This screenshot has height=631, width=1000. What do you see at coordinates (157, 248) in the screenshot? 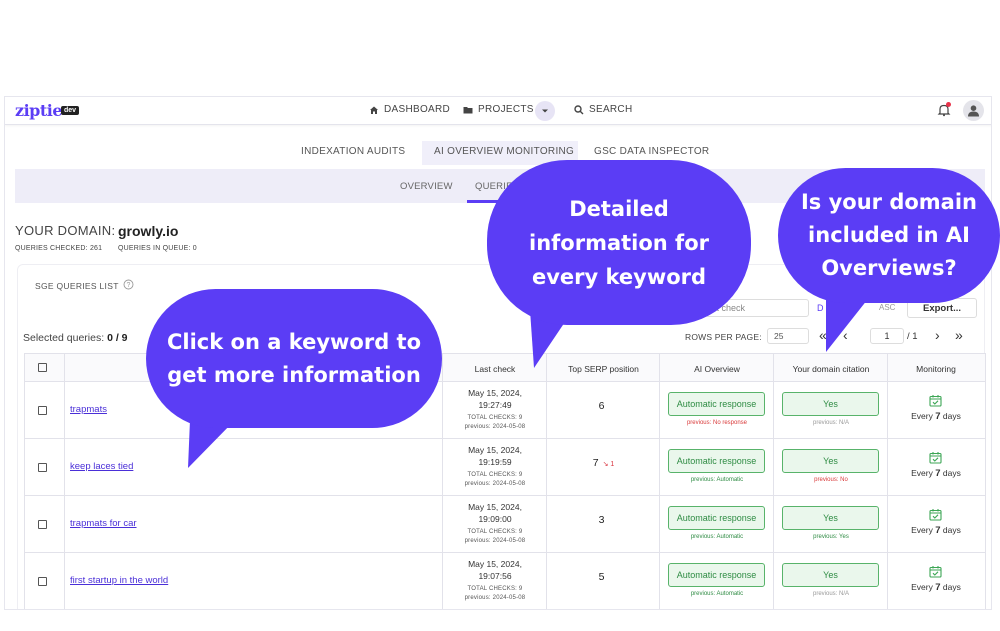
I see `queries-in-queue: QUERIES IN QUEUE: 0` at bounding box center [157, 248].